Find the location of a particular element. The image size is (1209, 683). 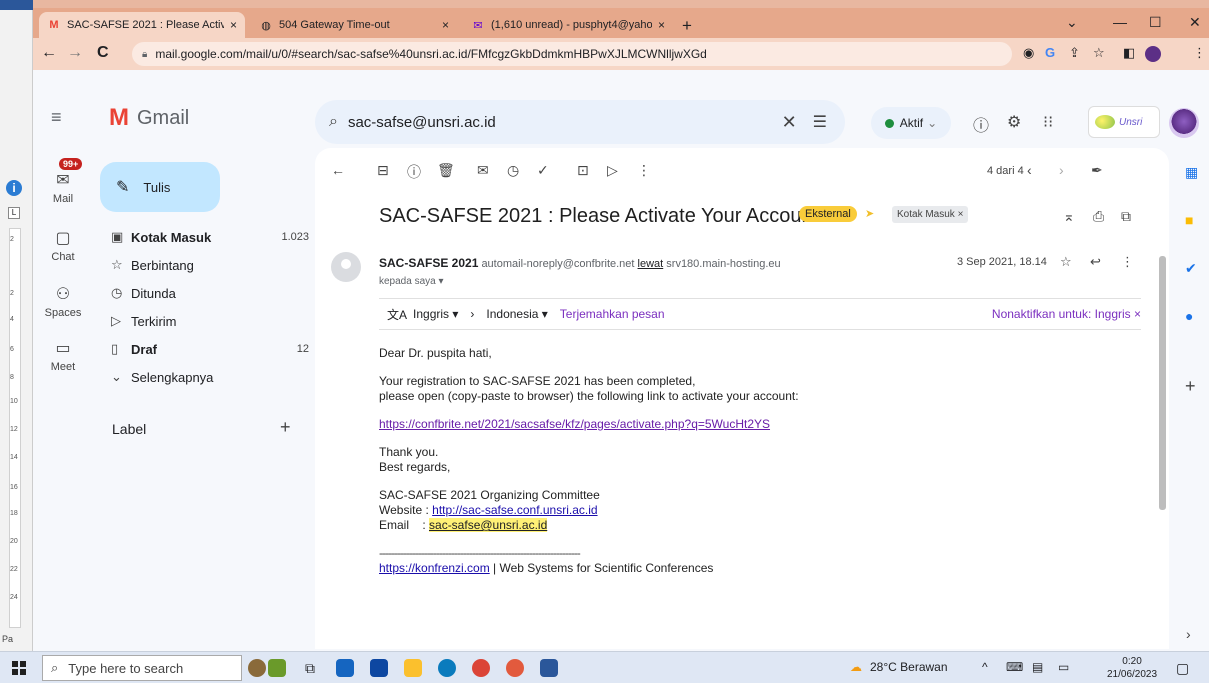

newer-chevron-icon: ‹ is located at coordinates (1029, 170).